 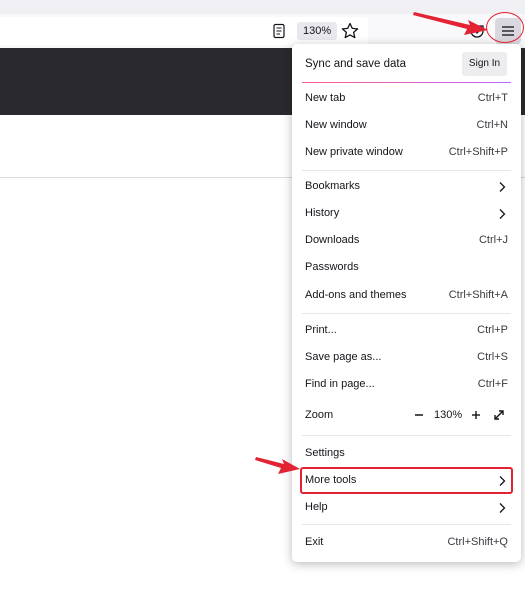 I want to click on menu-item-shortcut: Ctrl+S, so click(x=492, y=357).